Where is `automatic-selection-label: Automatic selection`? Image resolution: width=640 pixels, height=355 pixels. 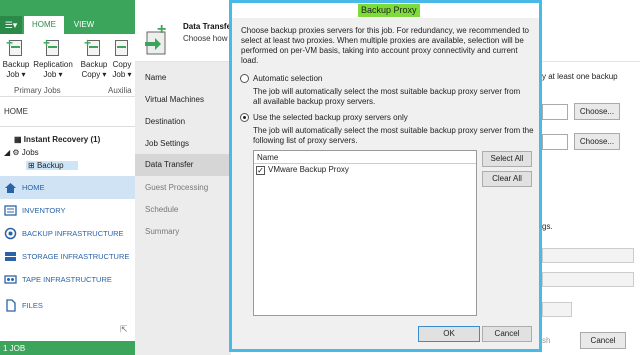
automatic-selection-label: Automatic selection is located at coordinates (287, 78).